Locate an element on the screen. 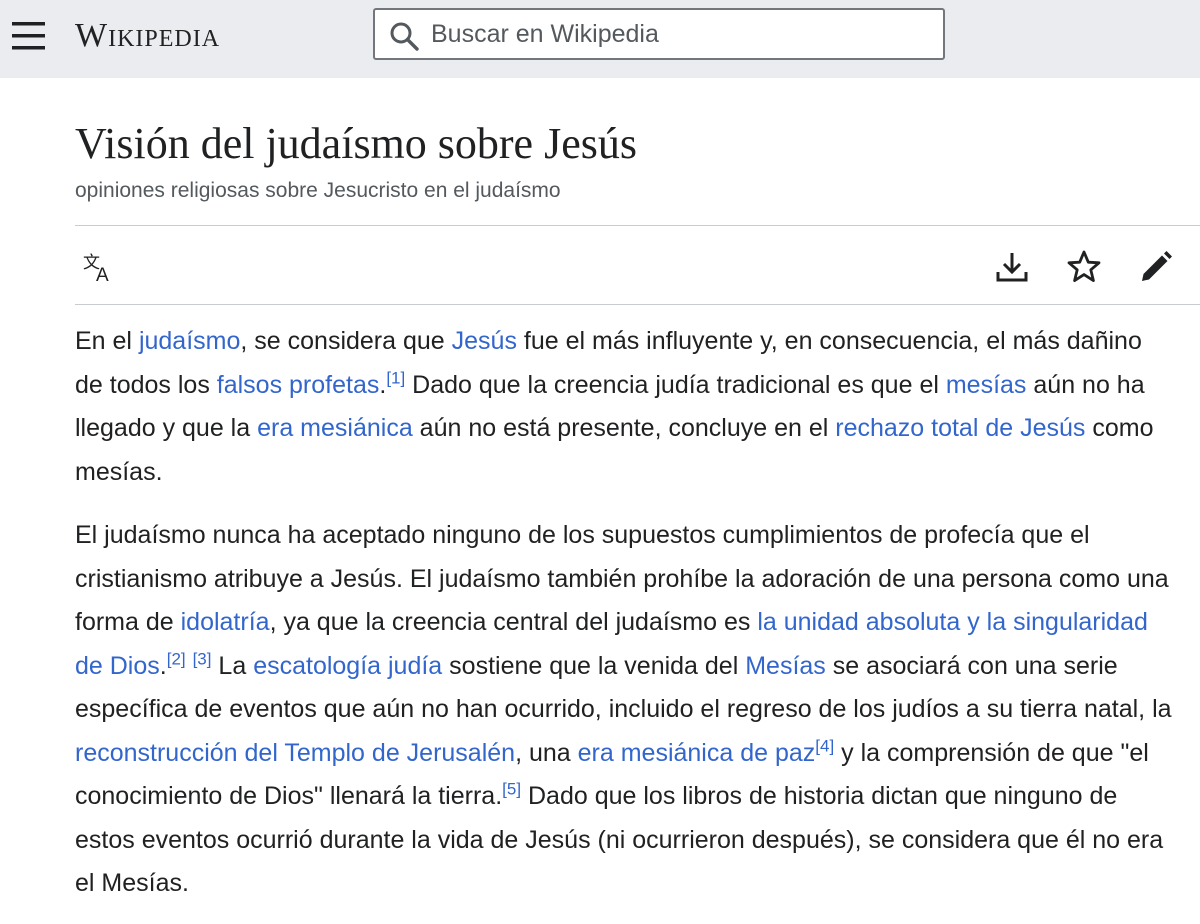 The width and height of the screenshot is (1200, 924). reference-2: [2] is located at coordinates (176, 658).